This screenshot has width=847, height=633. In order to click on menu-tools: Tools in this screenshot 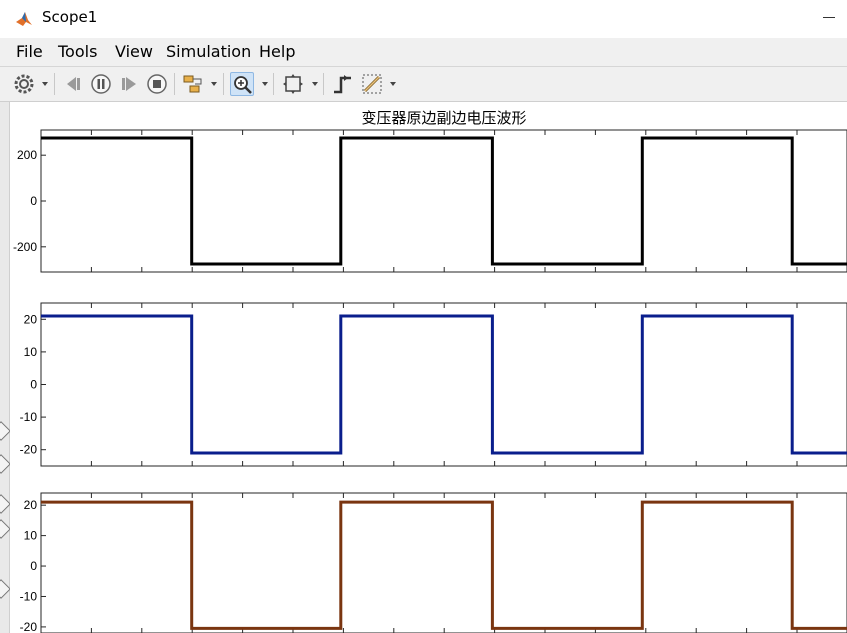, I will do `click(77, 51)`.